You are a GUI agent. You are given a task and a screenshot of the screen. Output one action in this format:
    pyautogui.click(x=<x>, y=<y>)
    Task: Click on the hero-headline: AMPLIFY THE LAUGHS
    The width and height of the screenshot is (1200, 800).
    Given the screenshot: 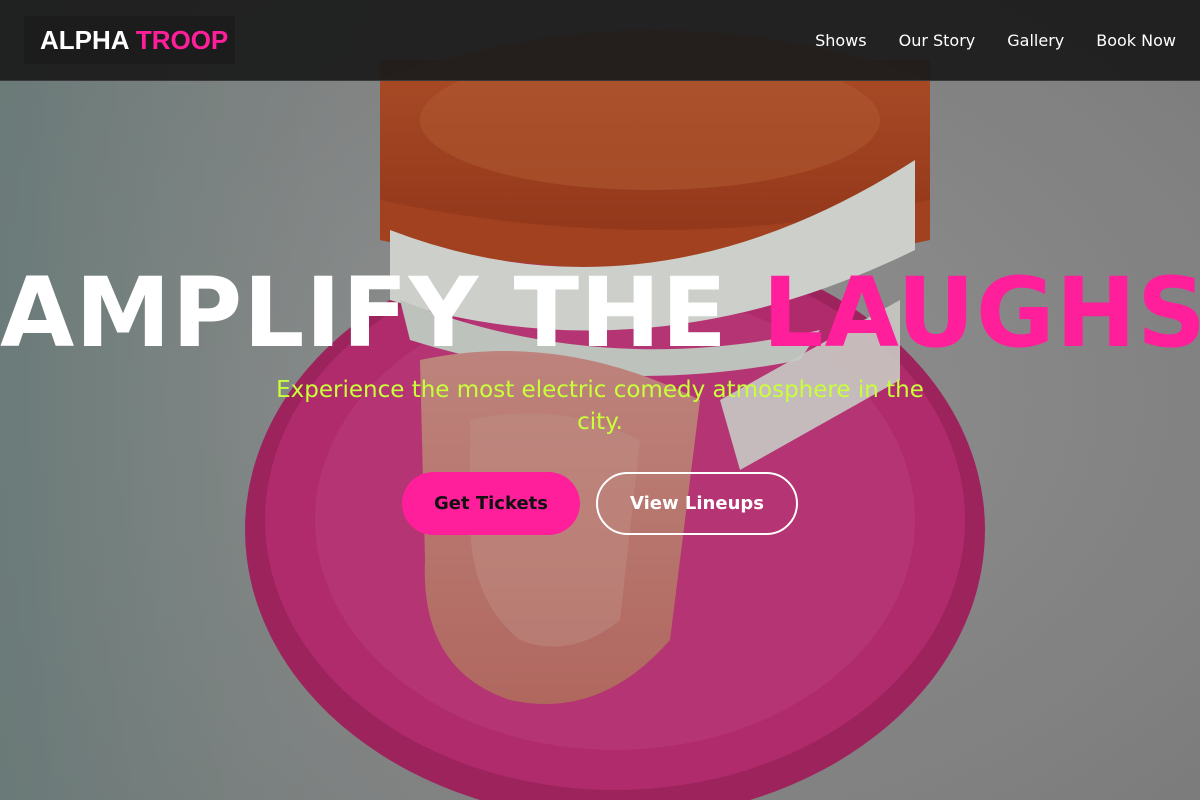 What is the action you would take?
    pyautogui.click(x=600, y=313)
    